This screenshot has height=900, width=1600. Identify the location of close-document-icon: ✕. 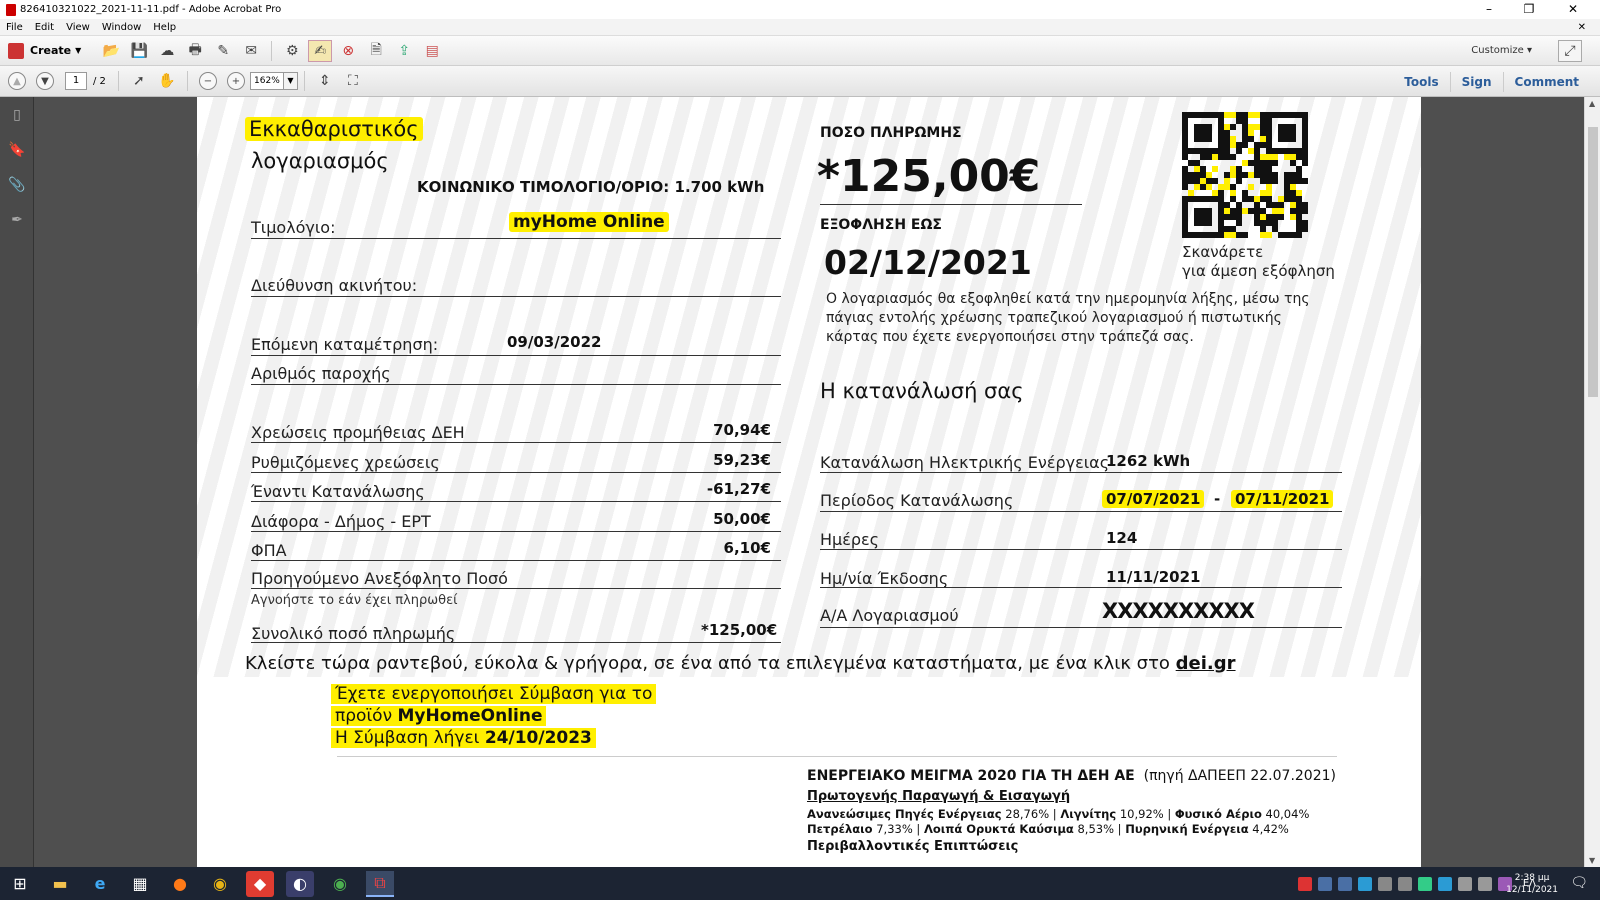
(1582, 27).